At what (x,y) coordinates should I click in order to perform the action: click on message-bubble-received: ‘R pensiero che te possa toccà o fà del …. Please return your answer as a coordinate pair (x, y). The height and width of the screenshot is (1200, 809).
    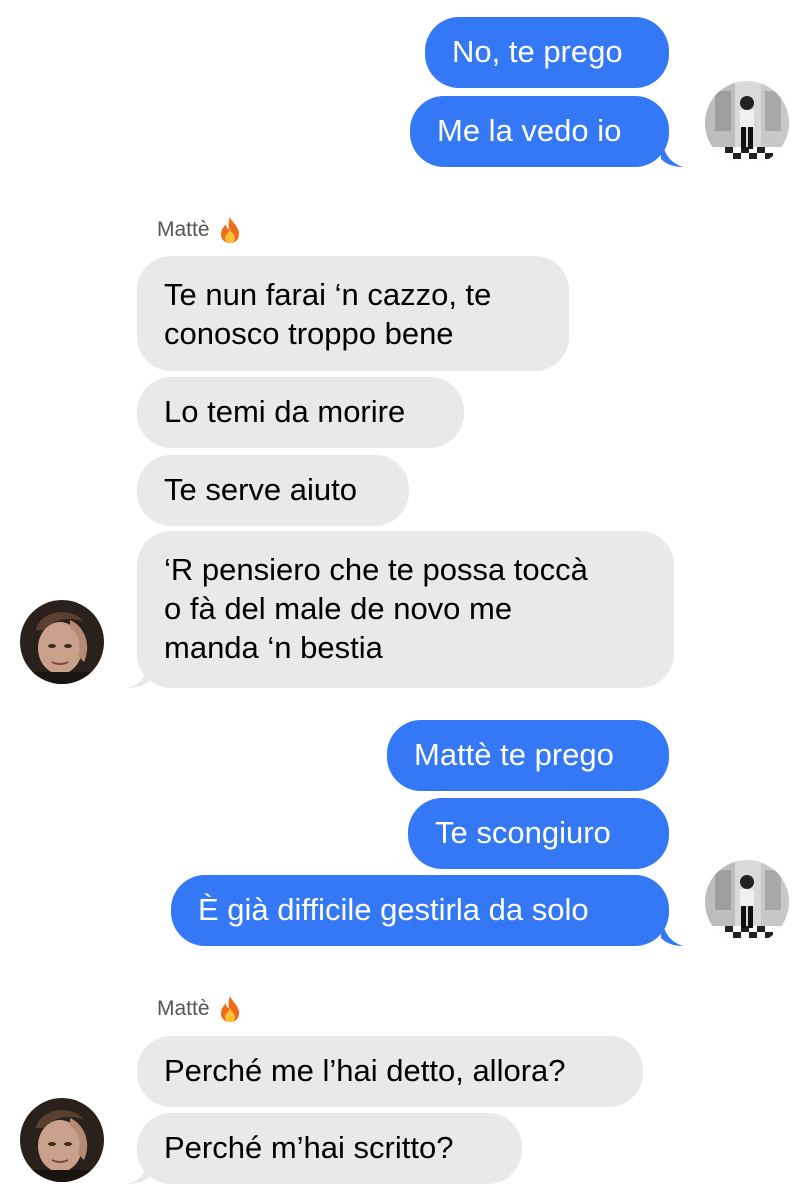
    Looking at the image, I should click on (405, 609).